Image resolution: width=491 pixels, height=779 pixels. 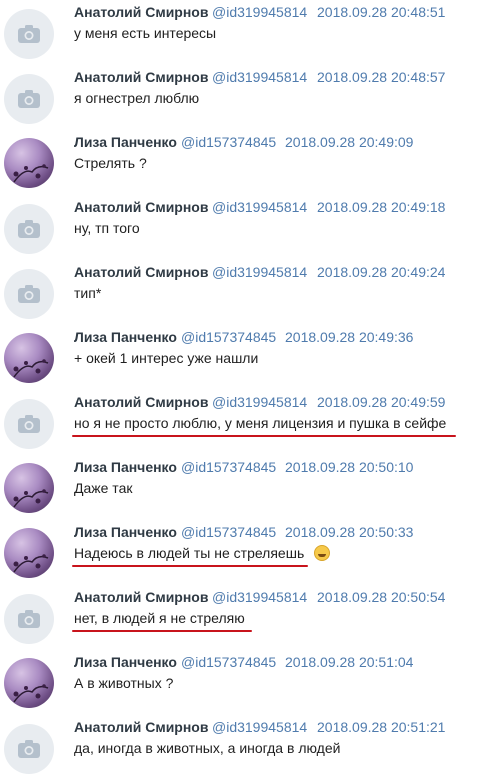 What do you see at coordinates (103, 488) in the screenshot?
I see `message-text: Даже так` at bounding box center [103, 488].